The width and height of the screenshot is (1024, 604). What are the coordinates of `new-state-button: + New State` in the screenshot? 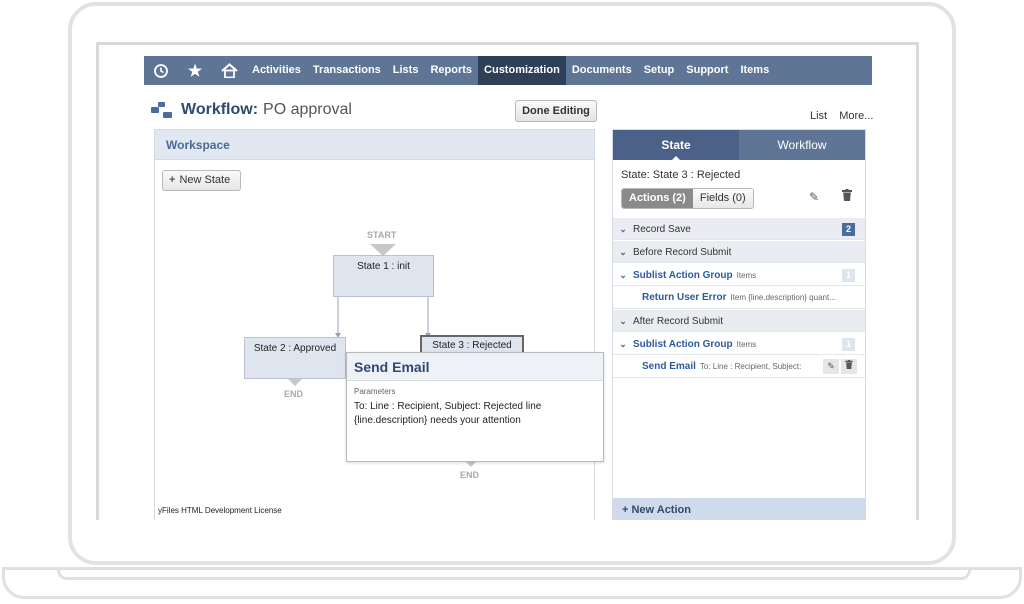 It's located at (201, 180).